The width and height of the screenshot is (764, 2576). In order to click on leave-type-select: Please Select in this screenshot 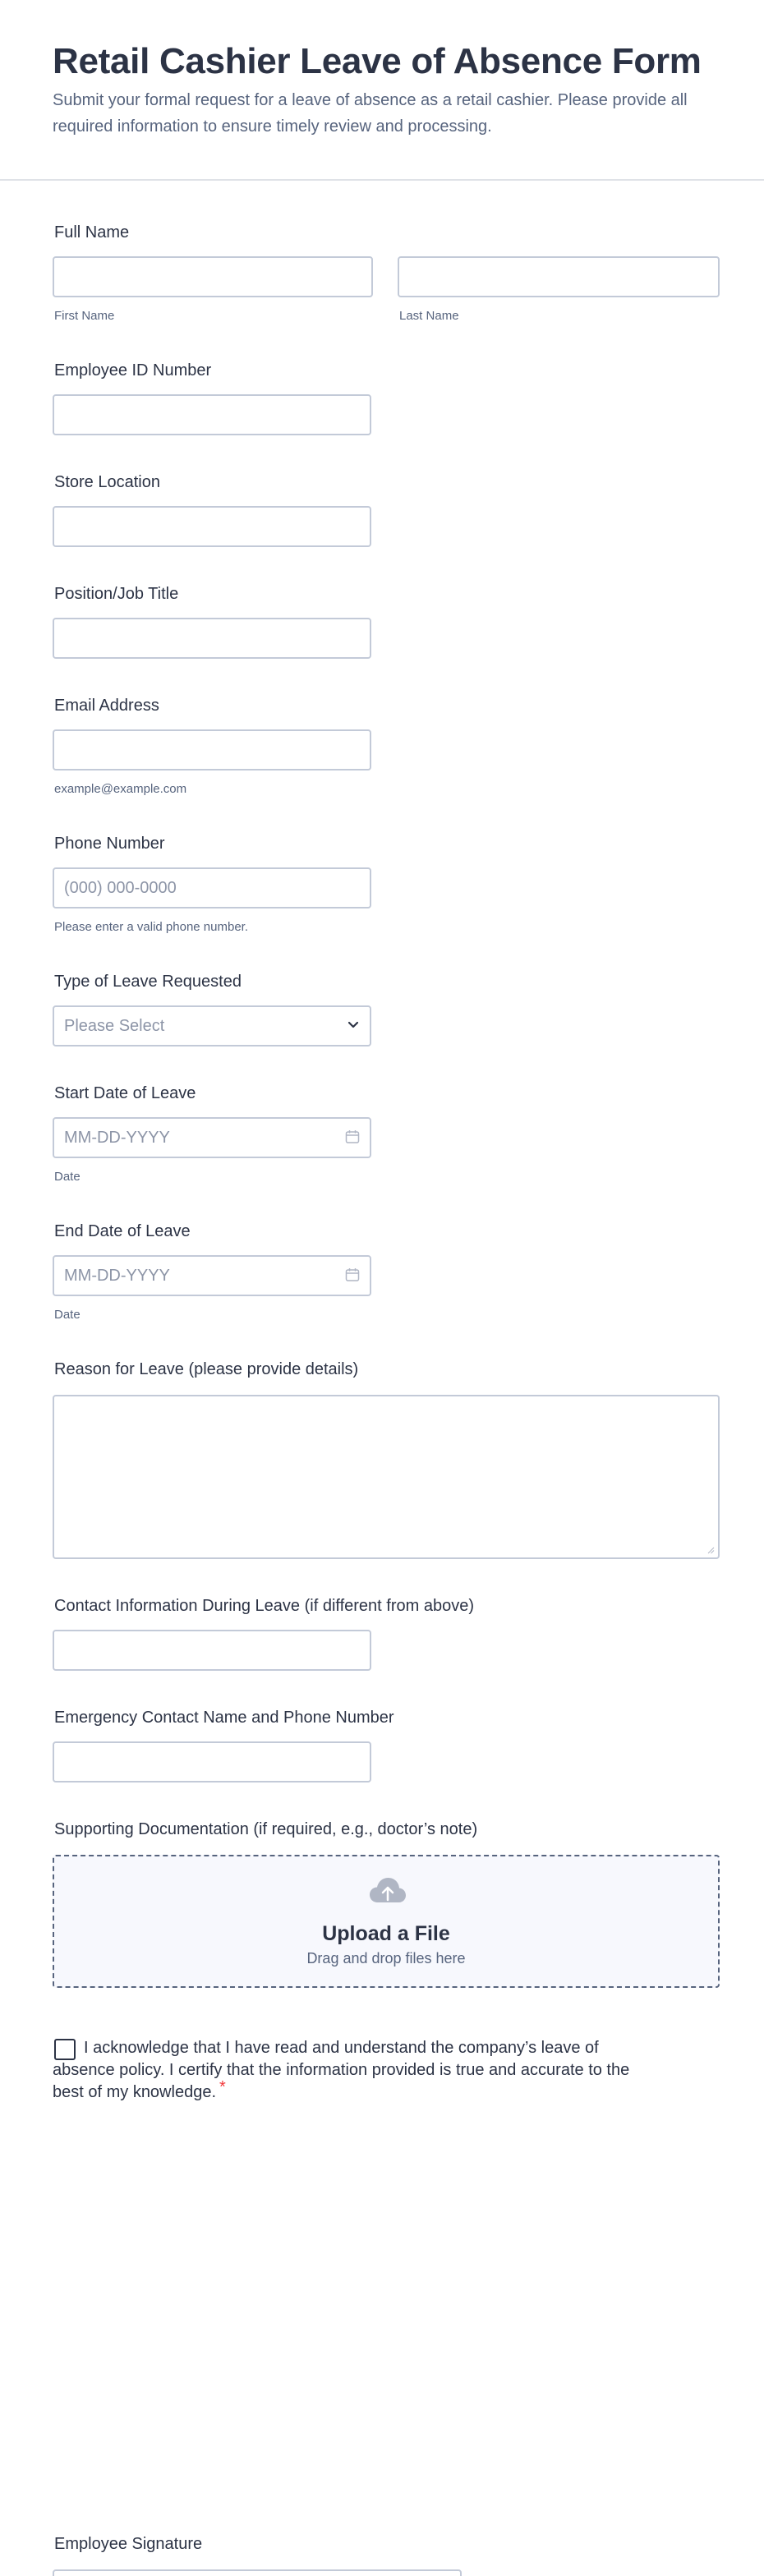, I will do `click(212, 1025)`.